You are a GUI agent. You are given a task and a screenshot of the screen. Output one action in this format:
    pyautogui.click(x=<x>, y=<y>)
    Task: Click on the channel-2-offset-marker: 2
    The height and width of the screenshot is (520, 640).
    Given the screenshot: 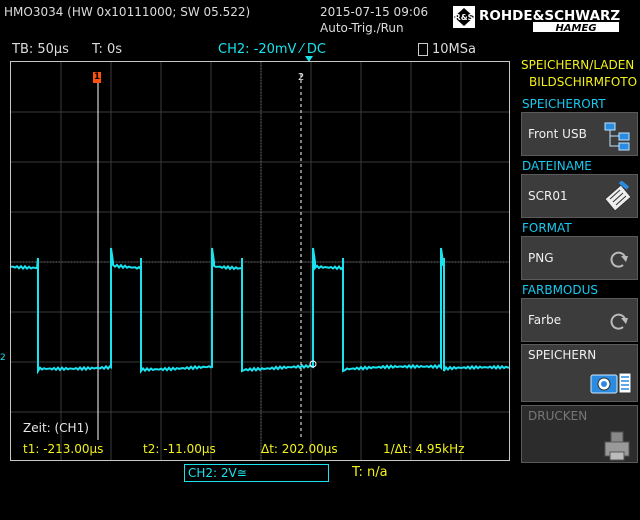 What is the action you would take?
    pyautogui.click(x=3, y=358)
    